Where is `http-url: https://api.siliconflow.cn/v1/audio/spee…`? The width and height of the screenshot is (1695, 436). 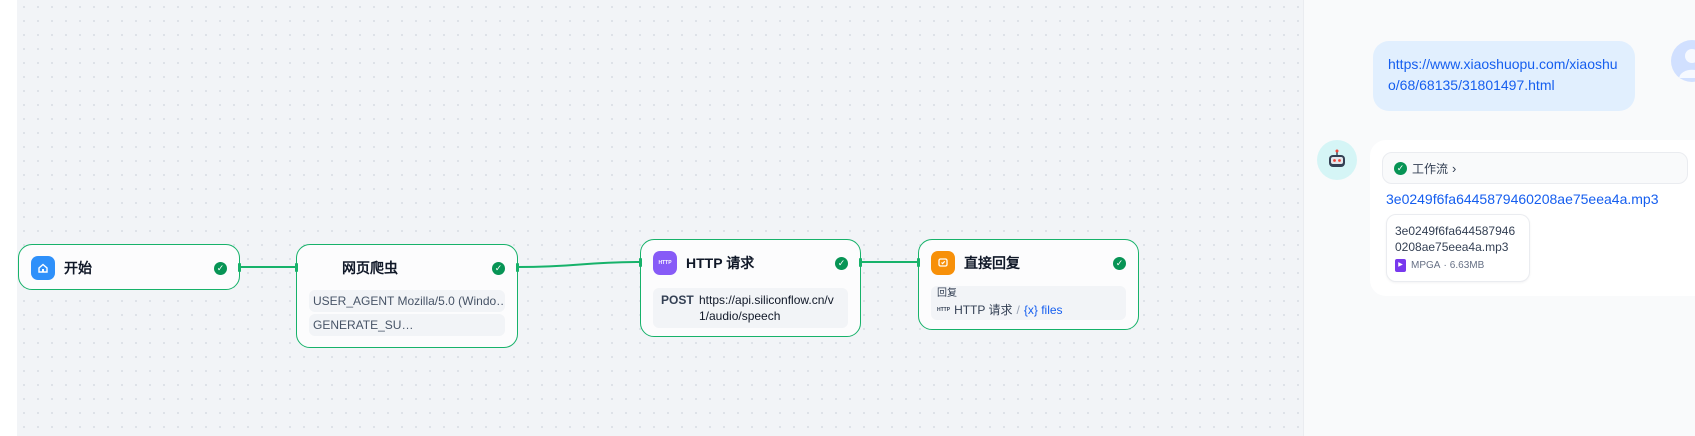
http-url: https://api.siliconflow.cn/v1/audio/spee… is located at coordinates (766, 308).